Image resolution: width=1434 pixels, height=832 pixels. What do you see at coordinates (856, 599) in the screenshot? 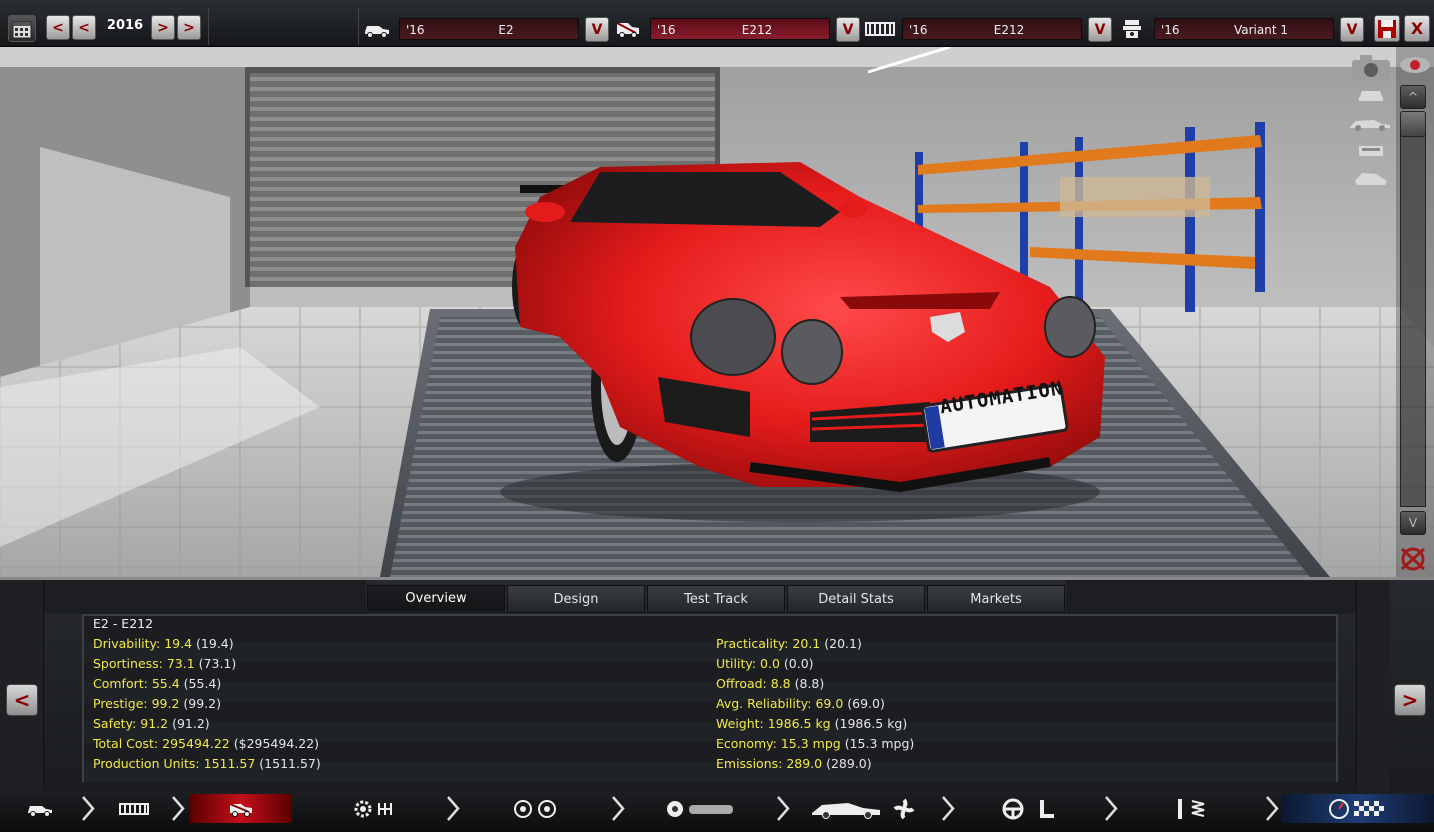
I see `tab-detail-stats: Detail Stats` at bounding box center [856, 599].